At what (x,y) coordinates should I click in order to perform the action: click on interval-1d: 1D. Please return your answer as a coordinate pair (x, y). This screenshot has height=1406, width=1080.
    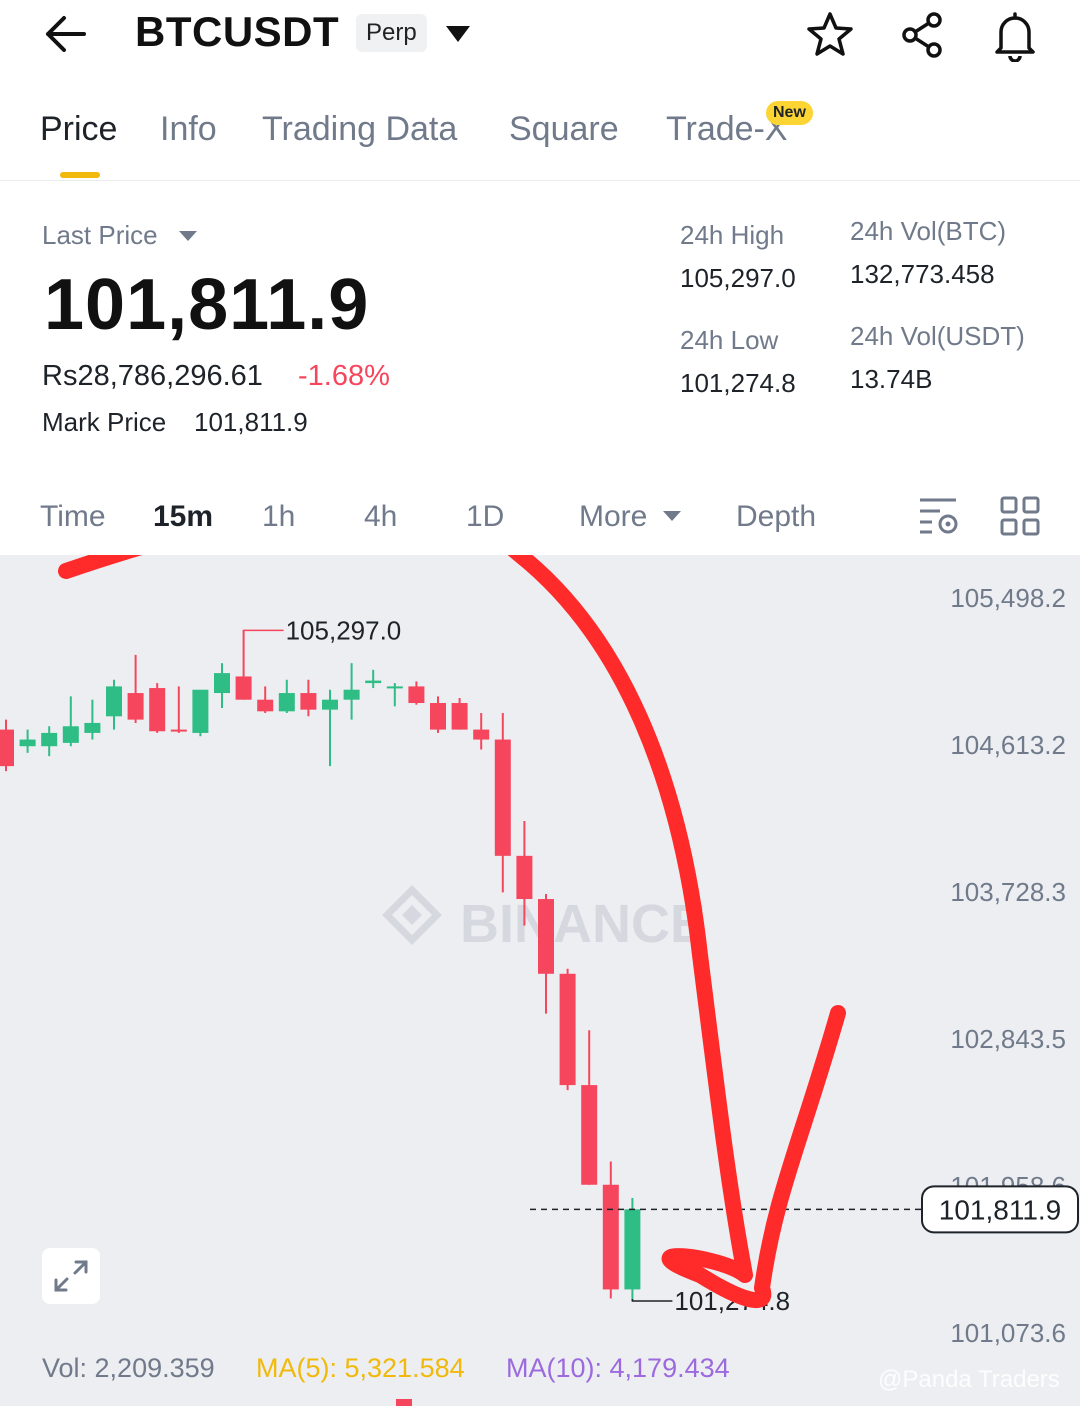
    Looking at the image, I should click on (485, 517).